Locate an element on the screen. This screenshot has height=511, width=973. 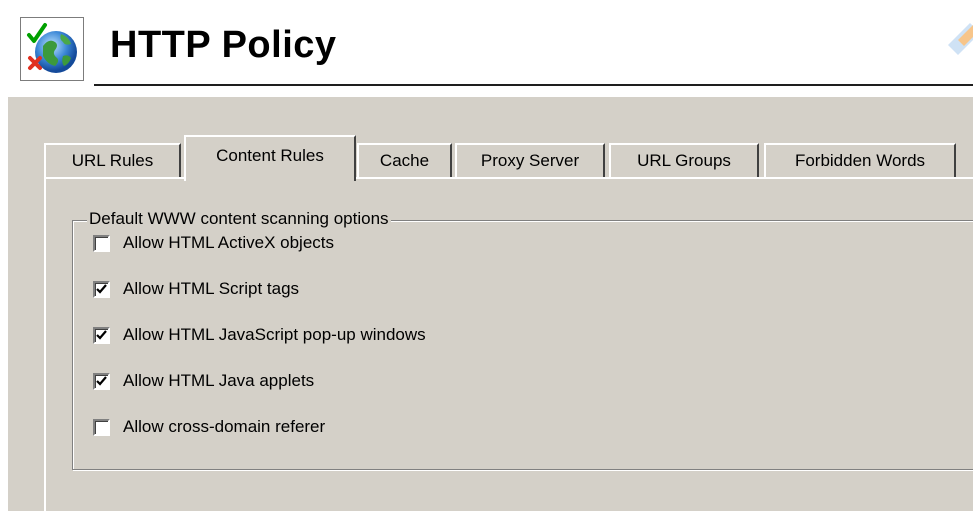
option-javascript-popups: Allow HTML JavaScript pop-up windows is located at coordinates (259, 335).